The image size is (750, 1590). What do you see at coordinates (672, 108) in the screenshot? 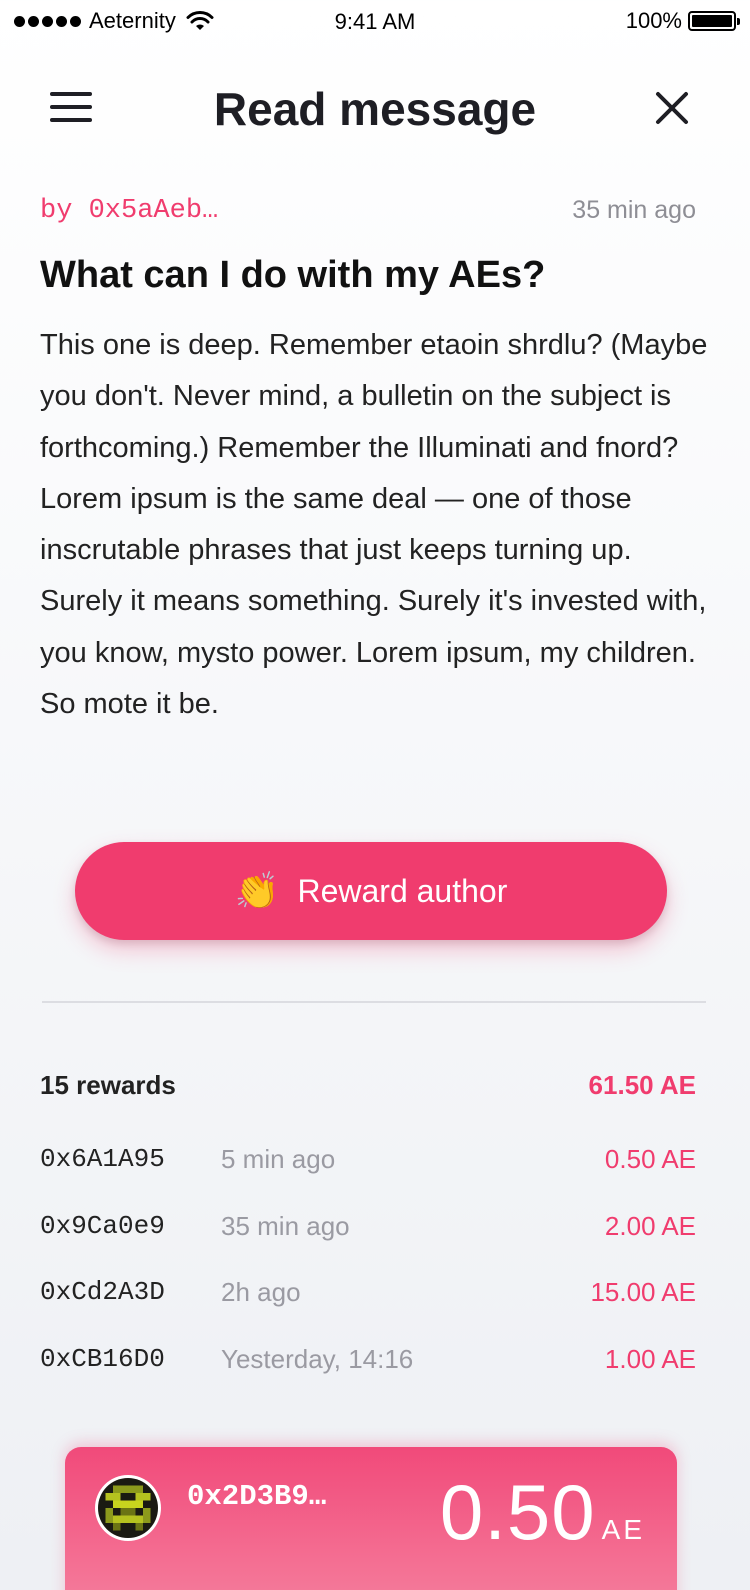
I see `close-icon` at bounding box center [672, 108].